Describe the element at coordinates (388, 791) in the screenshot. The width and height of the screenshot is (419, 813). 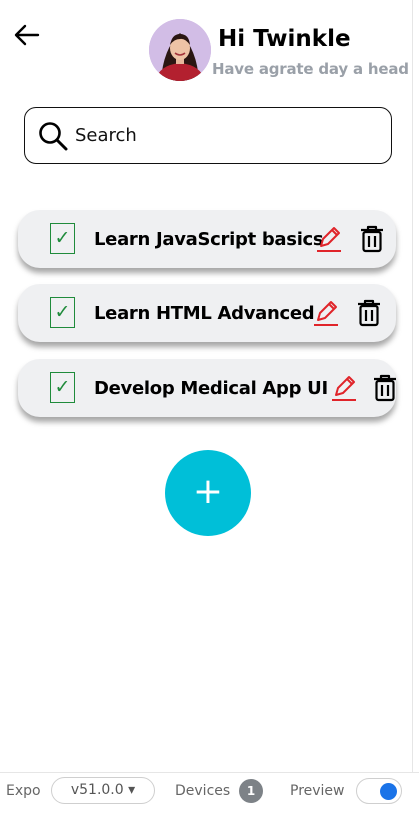
I see `toggle-knob` at that location.